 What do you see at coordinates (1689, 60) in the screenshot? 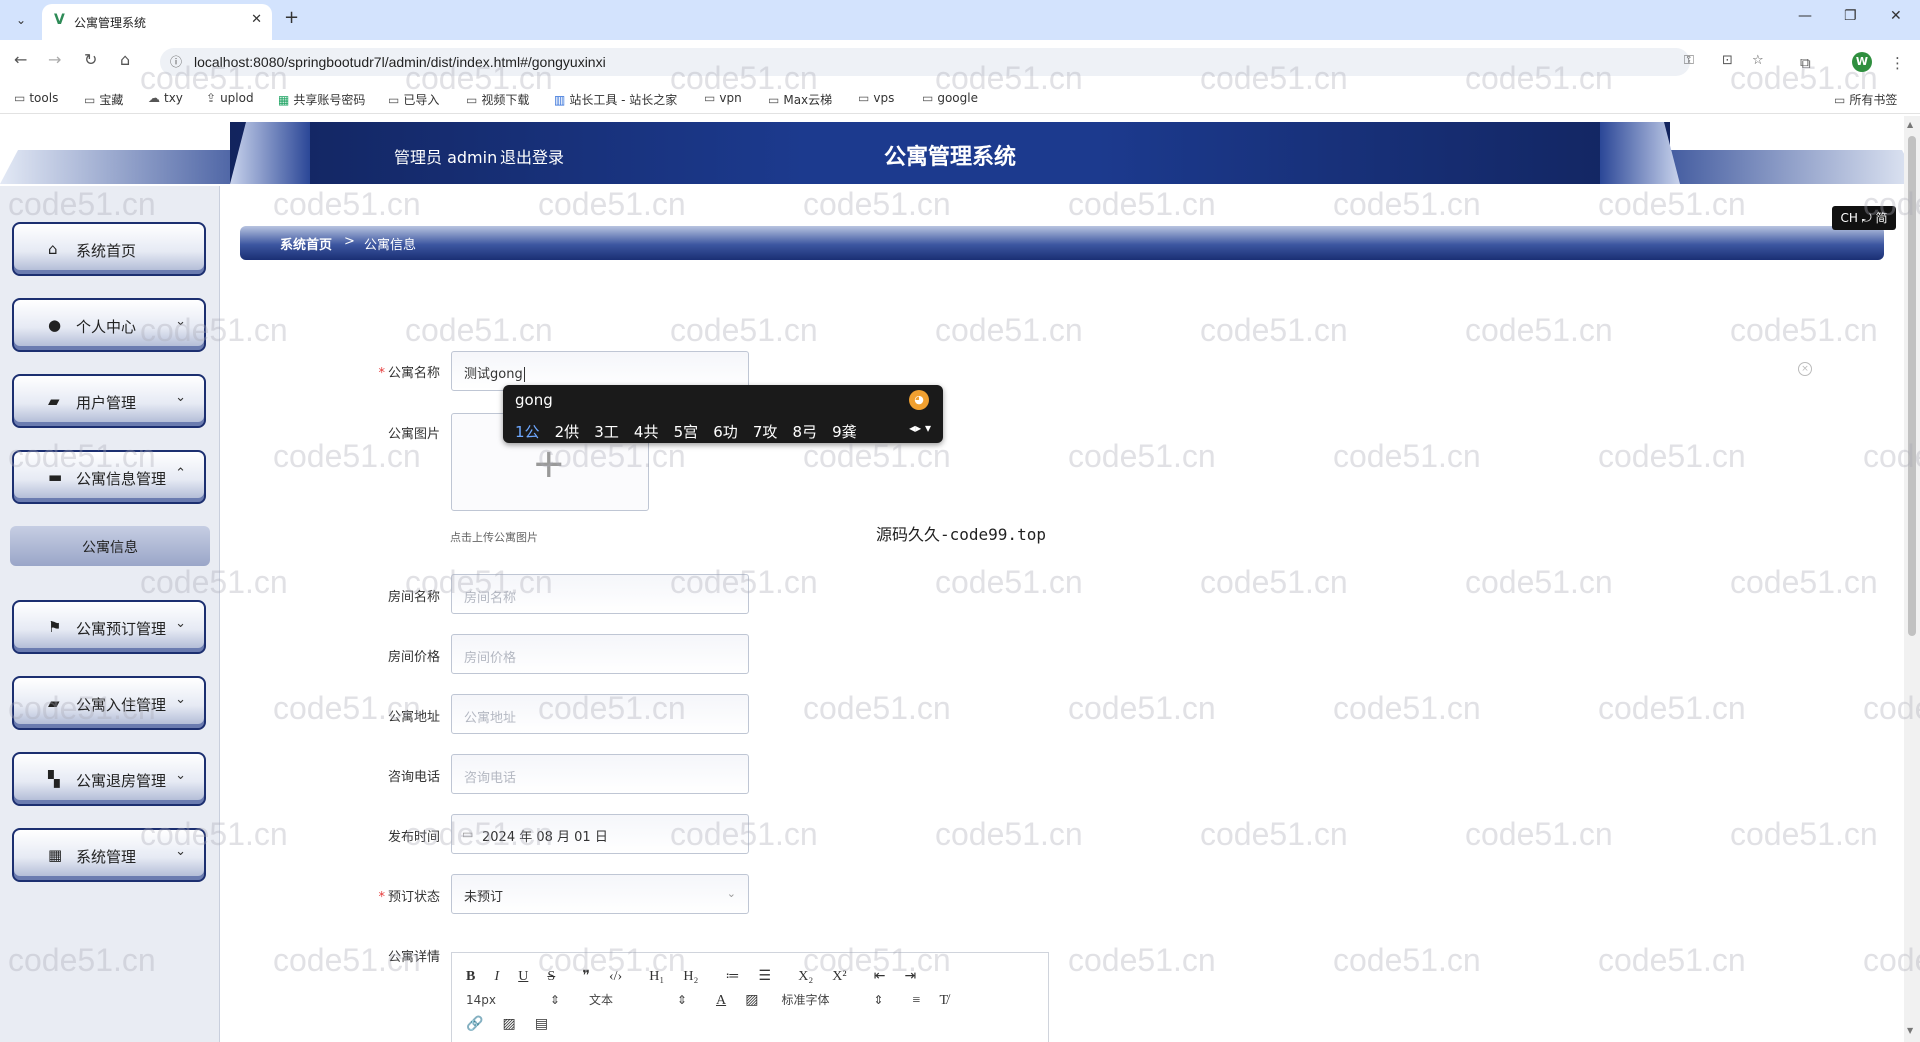
I see `password-key-icon: ⚿` at bounding box center [1689, 60].